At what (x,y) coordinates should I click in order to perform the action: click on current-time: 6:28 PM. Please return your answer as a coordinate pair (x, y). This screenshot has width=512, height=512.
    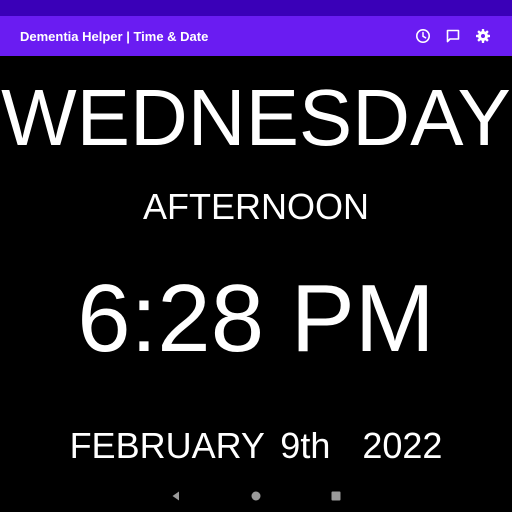
    Looking at the image, I should click on (256, 318).